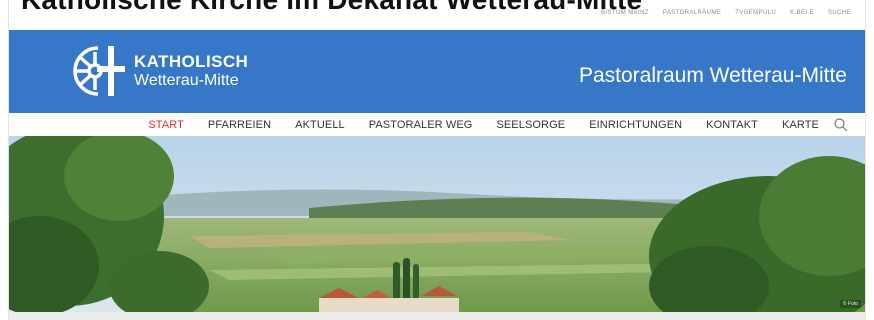 The height and width of the screenshot is (320, 874). What do you see at coordinates (166, 125) in the screenshot?
I see `nav-item-start: START` at bounding box center [166, 125].